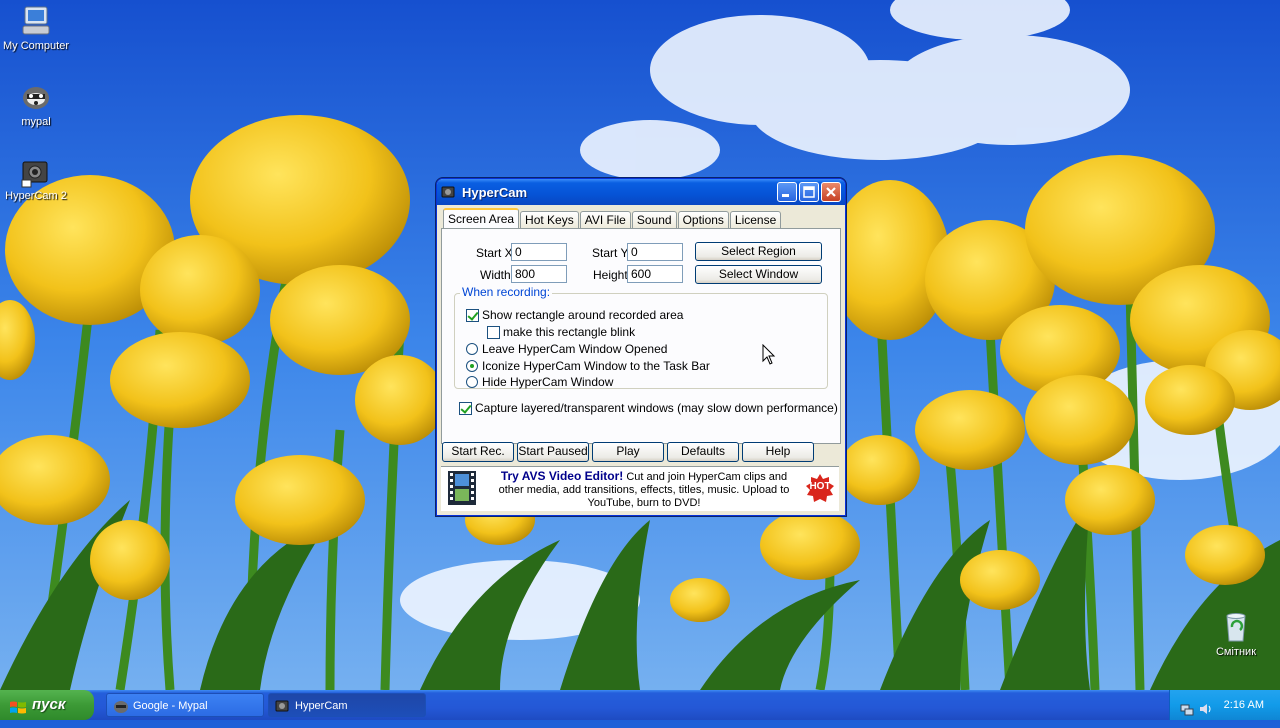 The height and width of the screenshot is (728, 1280). I want to click on start-rec-button: Start Rec., so click(478, 452).